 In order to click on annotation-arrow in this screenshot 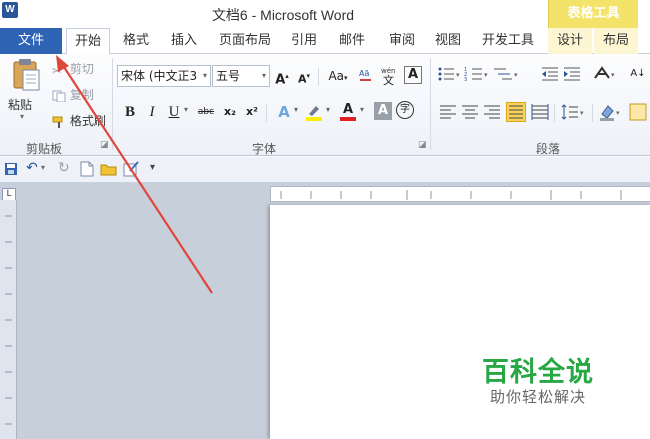, I will do `click(134, 174)`.